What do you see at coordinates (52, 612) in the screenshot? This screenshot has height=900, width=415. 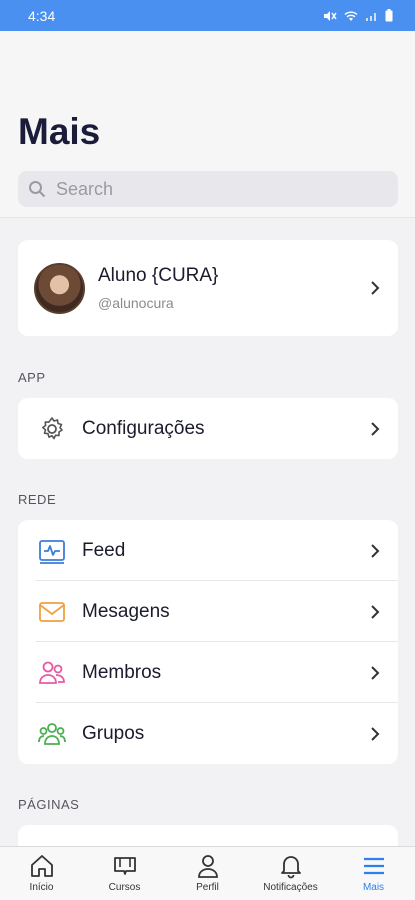 I see `envelope-icon` at bounding box center [52, 612].